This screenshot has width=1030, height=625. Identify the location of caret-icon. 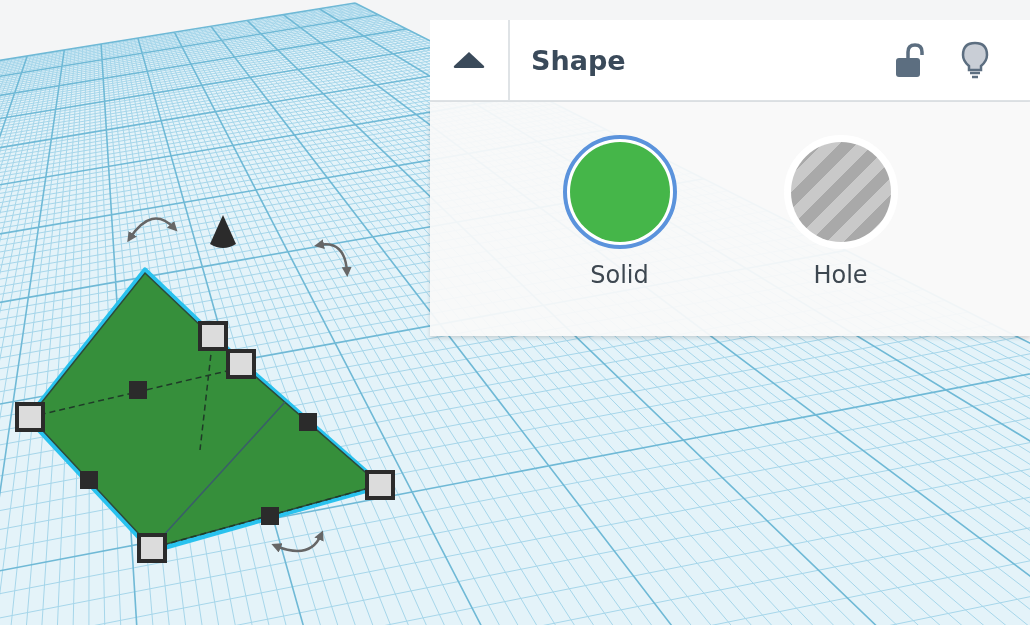
(469, 60).